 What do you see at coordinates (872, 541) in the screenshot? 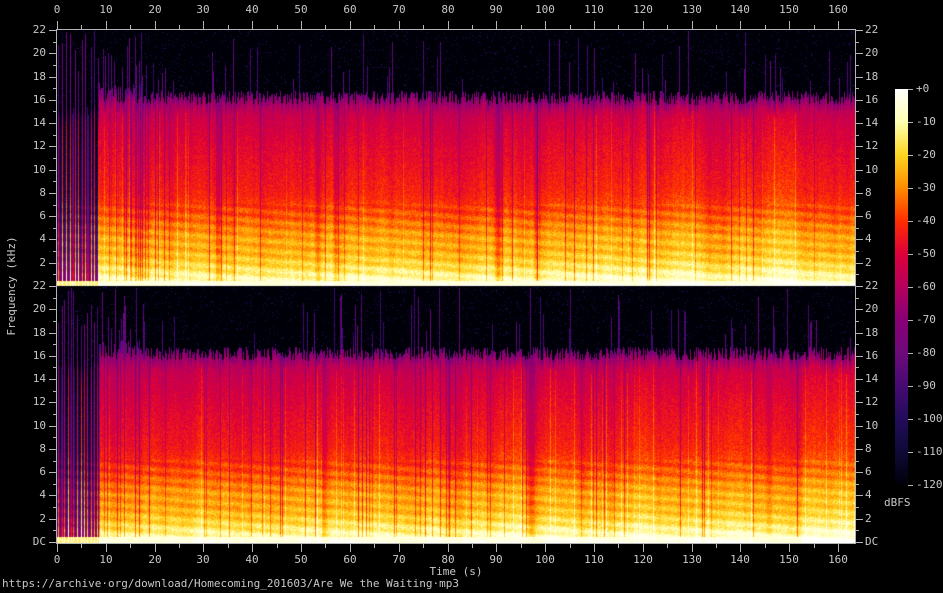
I see `freq-dc-label: DC` at bounding box center [872, 541].